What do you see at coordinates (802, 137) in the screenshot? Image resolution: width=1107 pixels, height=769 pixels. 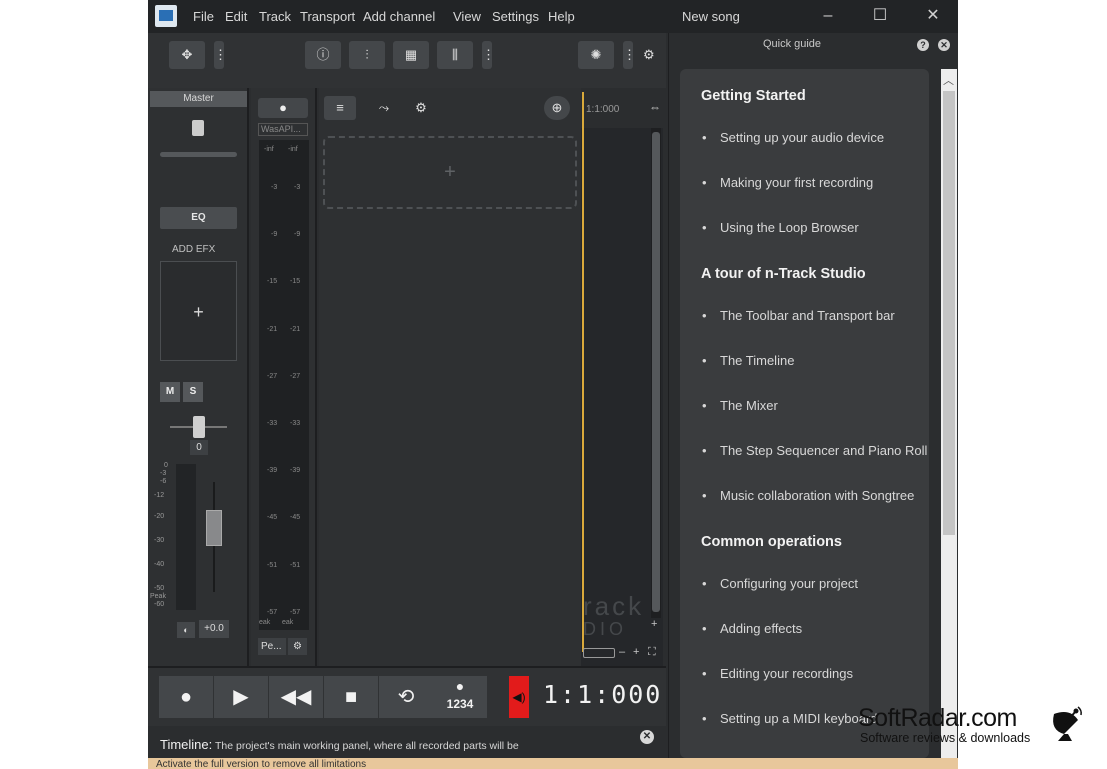 I see `guide-link-label: Setting up your audio device` at bounding box center [802, 137].